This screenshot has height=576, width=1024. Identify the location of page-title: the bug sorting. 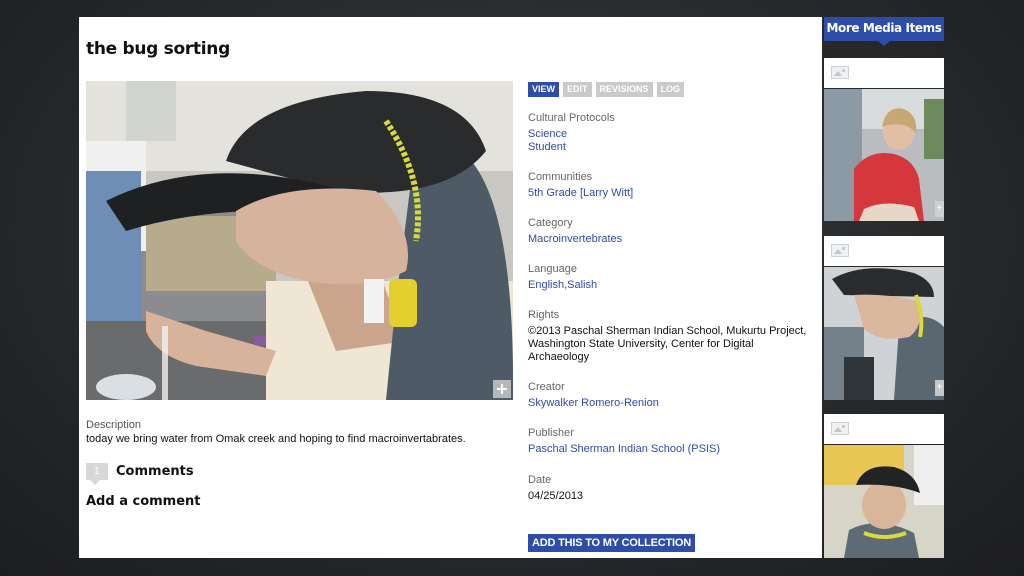
(158, 49).